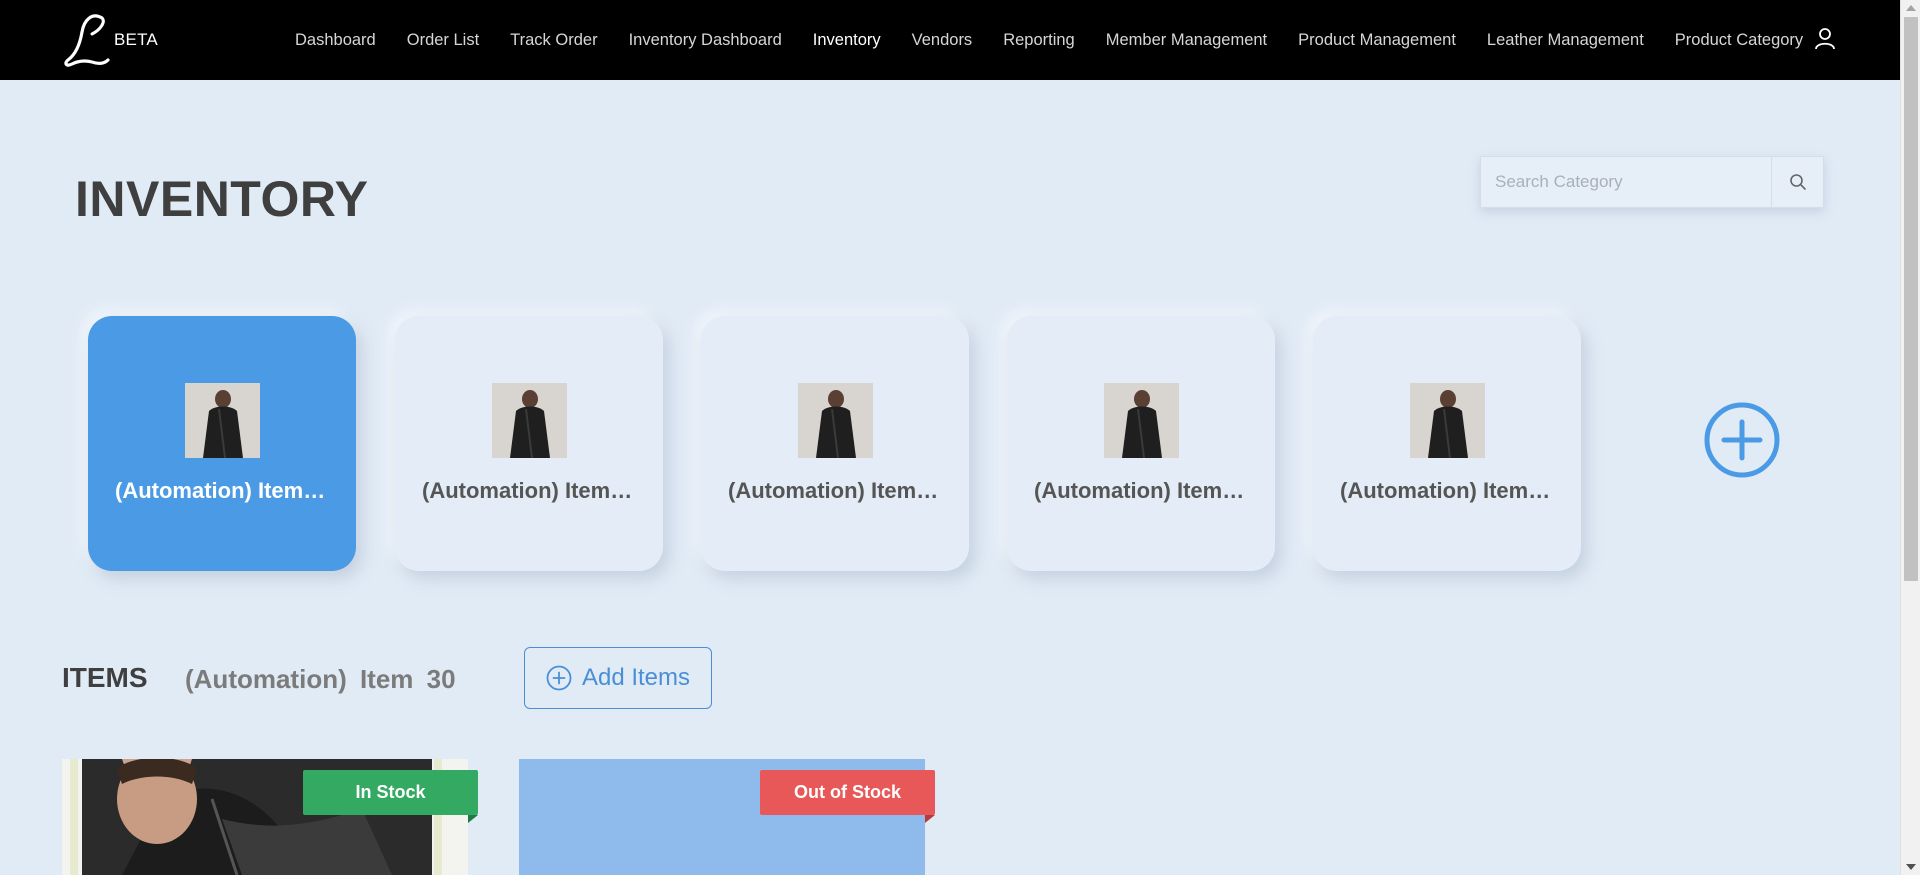 This screenshot has width=1920, height=875. Describe the element at coordinates (529, 490) in the screenshot. I see `category-label: (Automation) Item 29` at that location.